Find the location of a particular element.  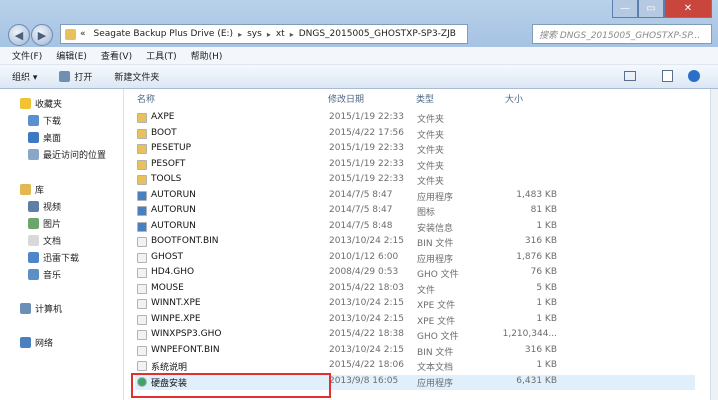

video-icon is located at coordinates (33, 206).